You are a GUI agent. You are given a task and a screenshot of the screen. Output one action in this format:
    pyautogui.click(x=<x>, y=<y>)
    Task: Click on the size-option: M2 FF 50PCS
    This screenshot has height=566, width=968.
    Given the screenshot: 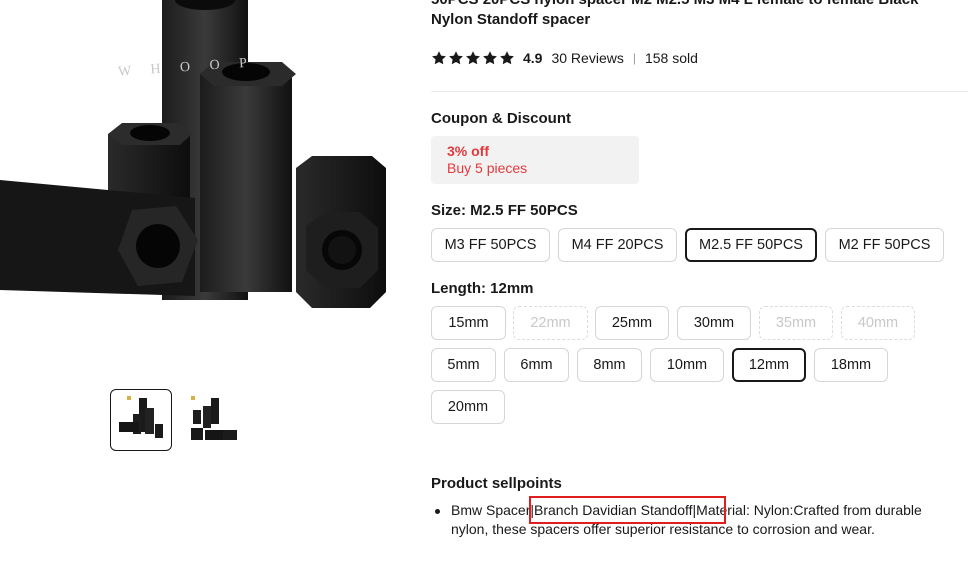 What is the action you would take?
    pyautogui.click(x=884, y=245)
    